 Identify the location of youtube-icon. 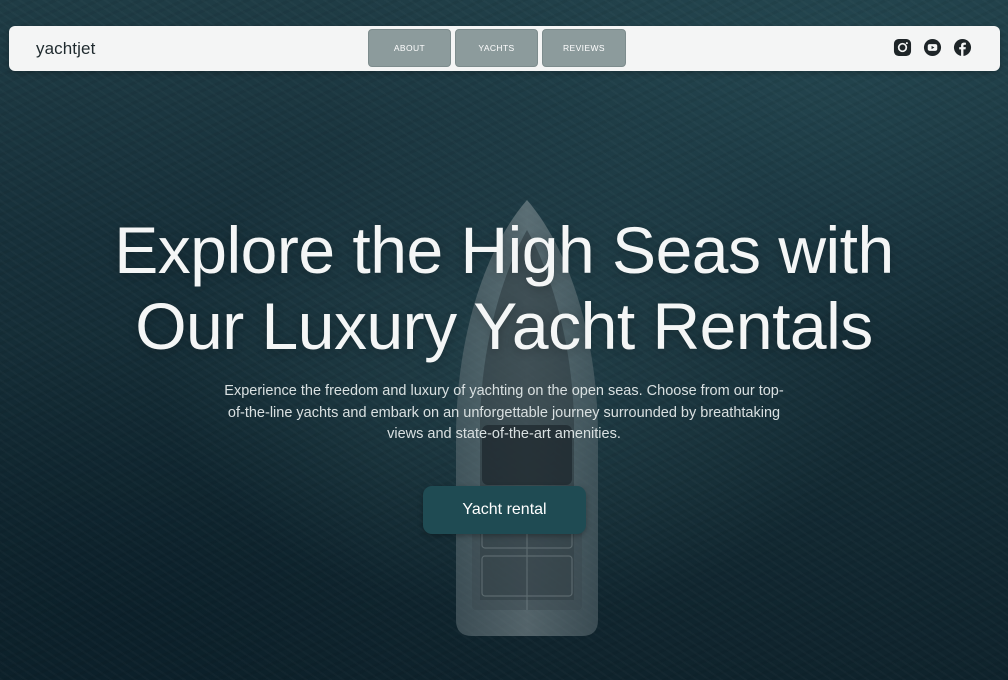
(932, 47).